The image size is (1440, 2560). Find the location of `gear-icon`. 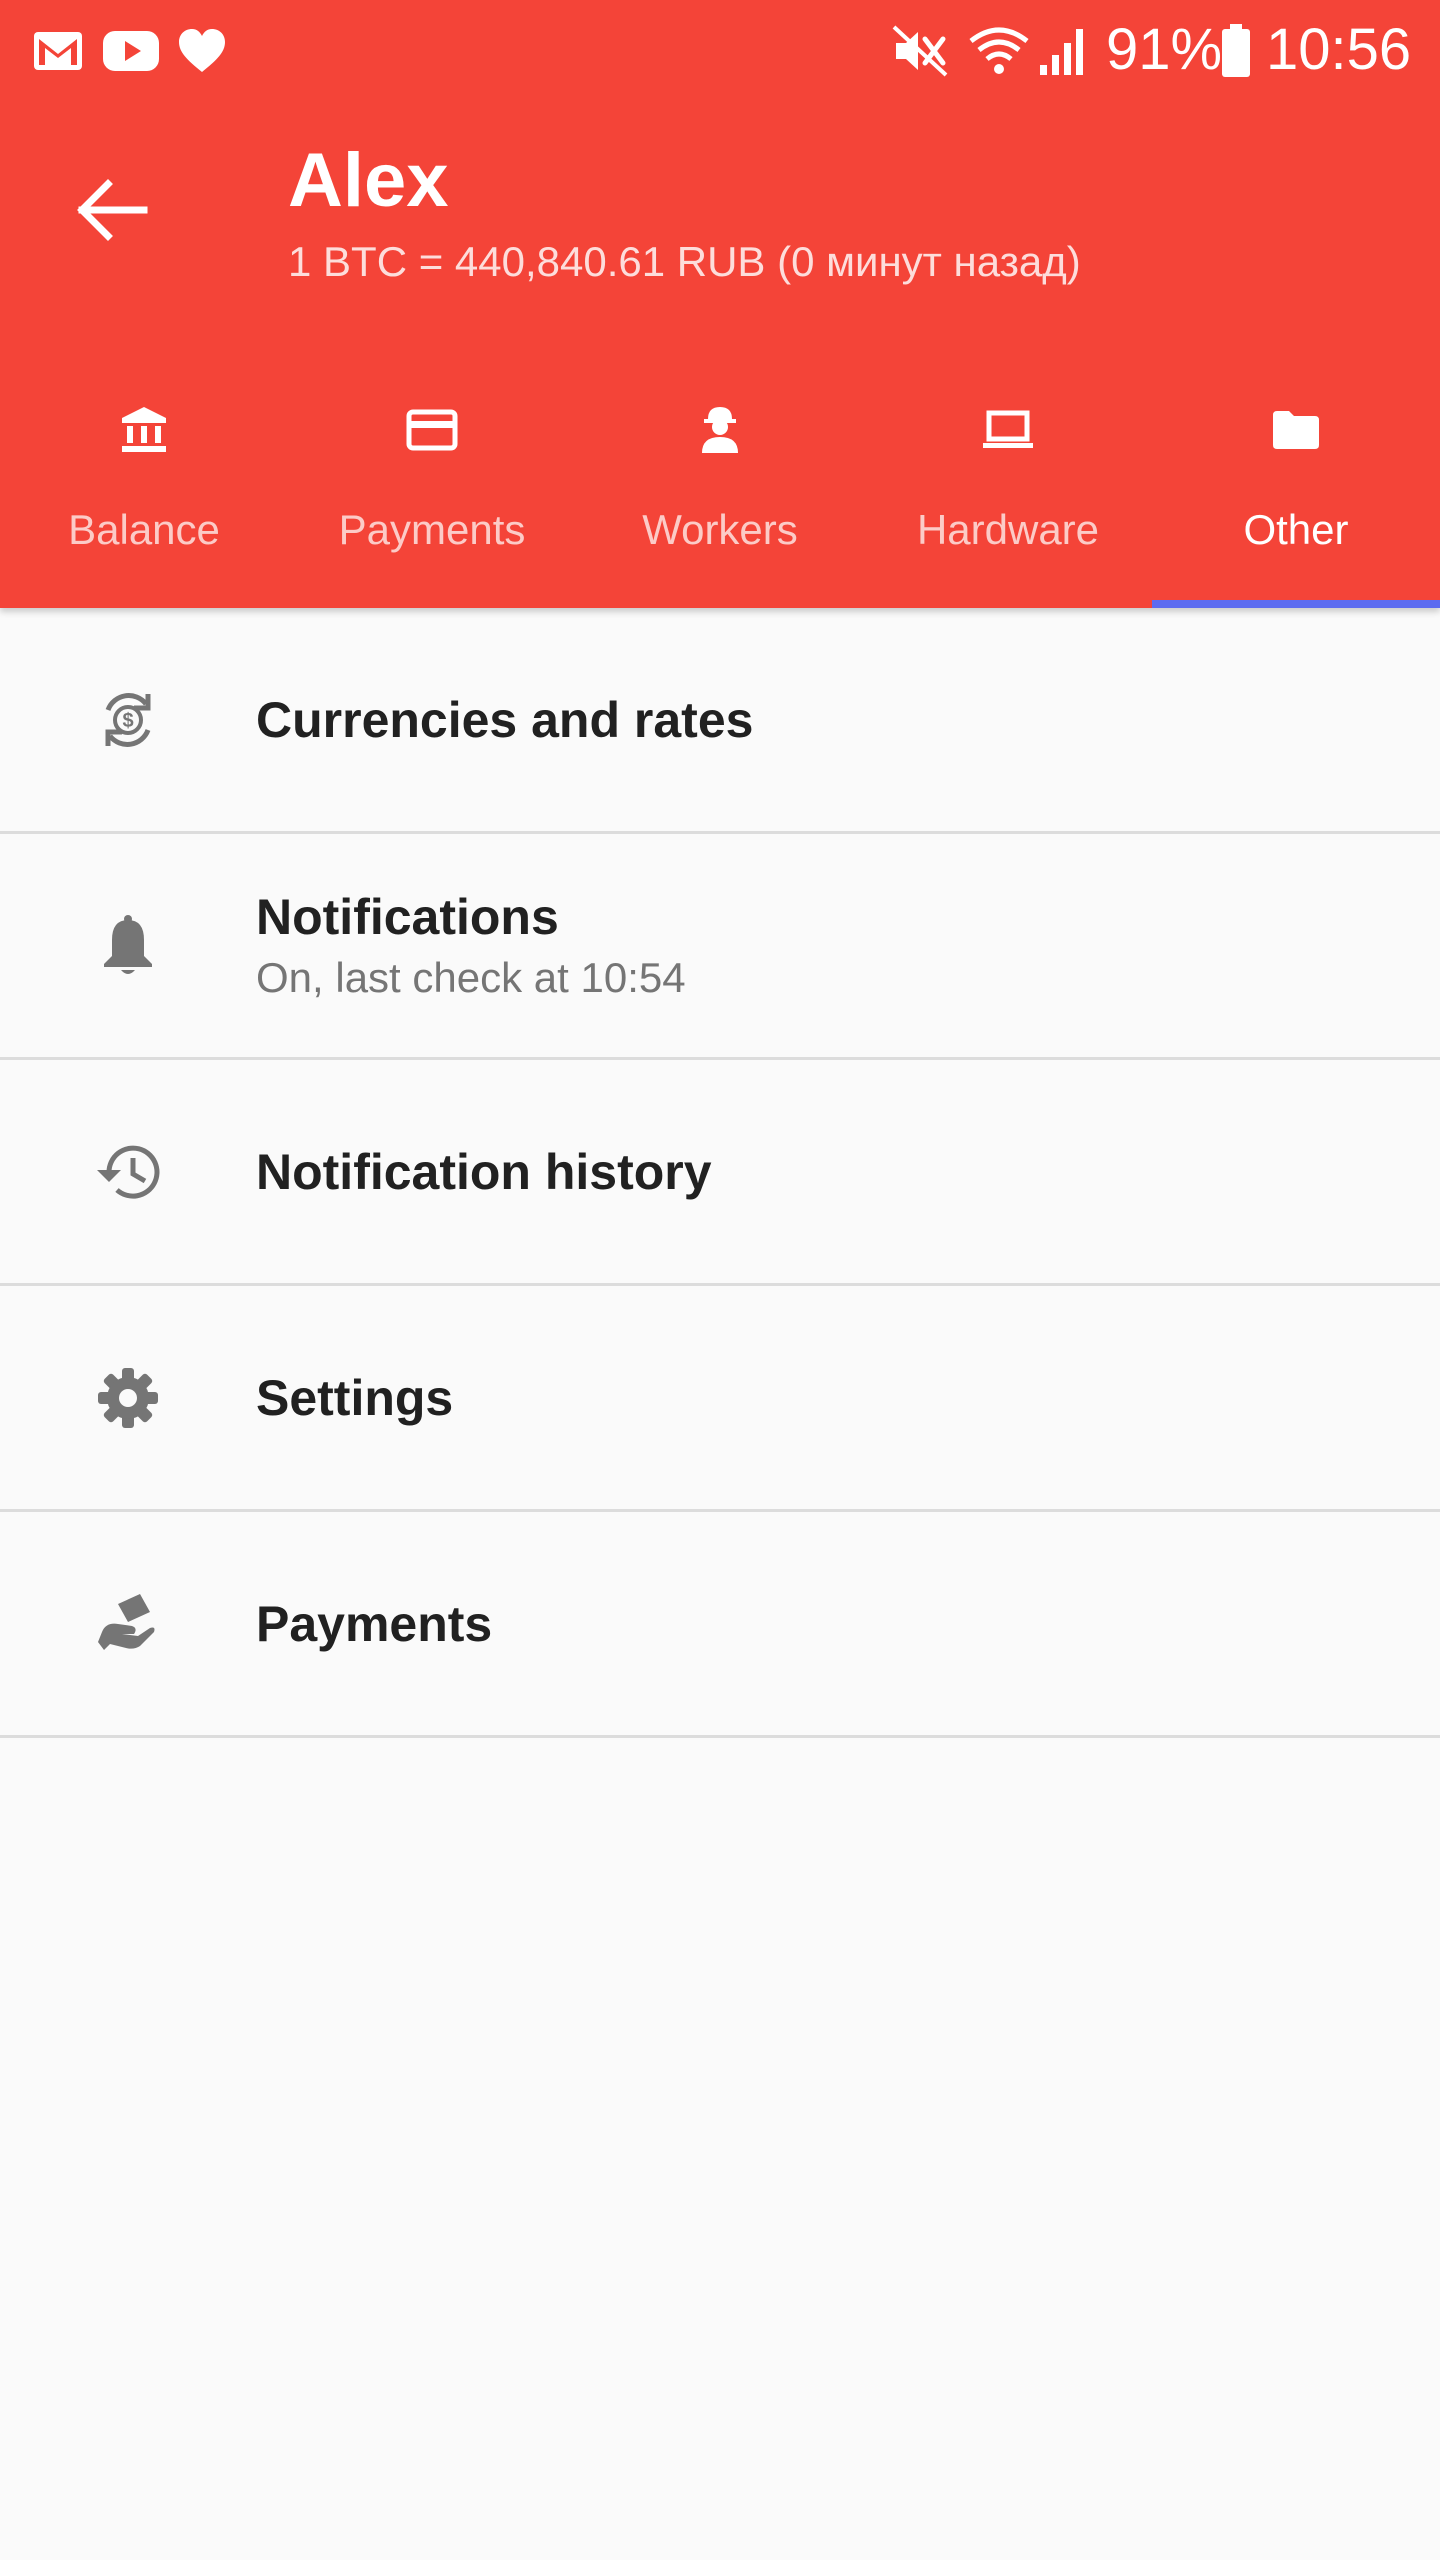

gear-icon is located at coordinates (128, 1398).